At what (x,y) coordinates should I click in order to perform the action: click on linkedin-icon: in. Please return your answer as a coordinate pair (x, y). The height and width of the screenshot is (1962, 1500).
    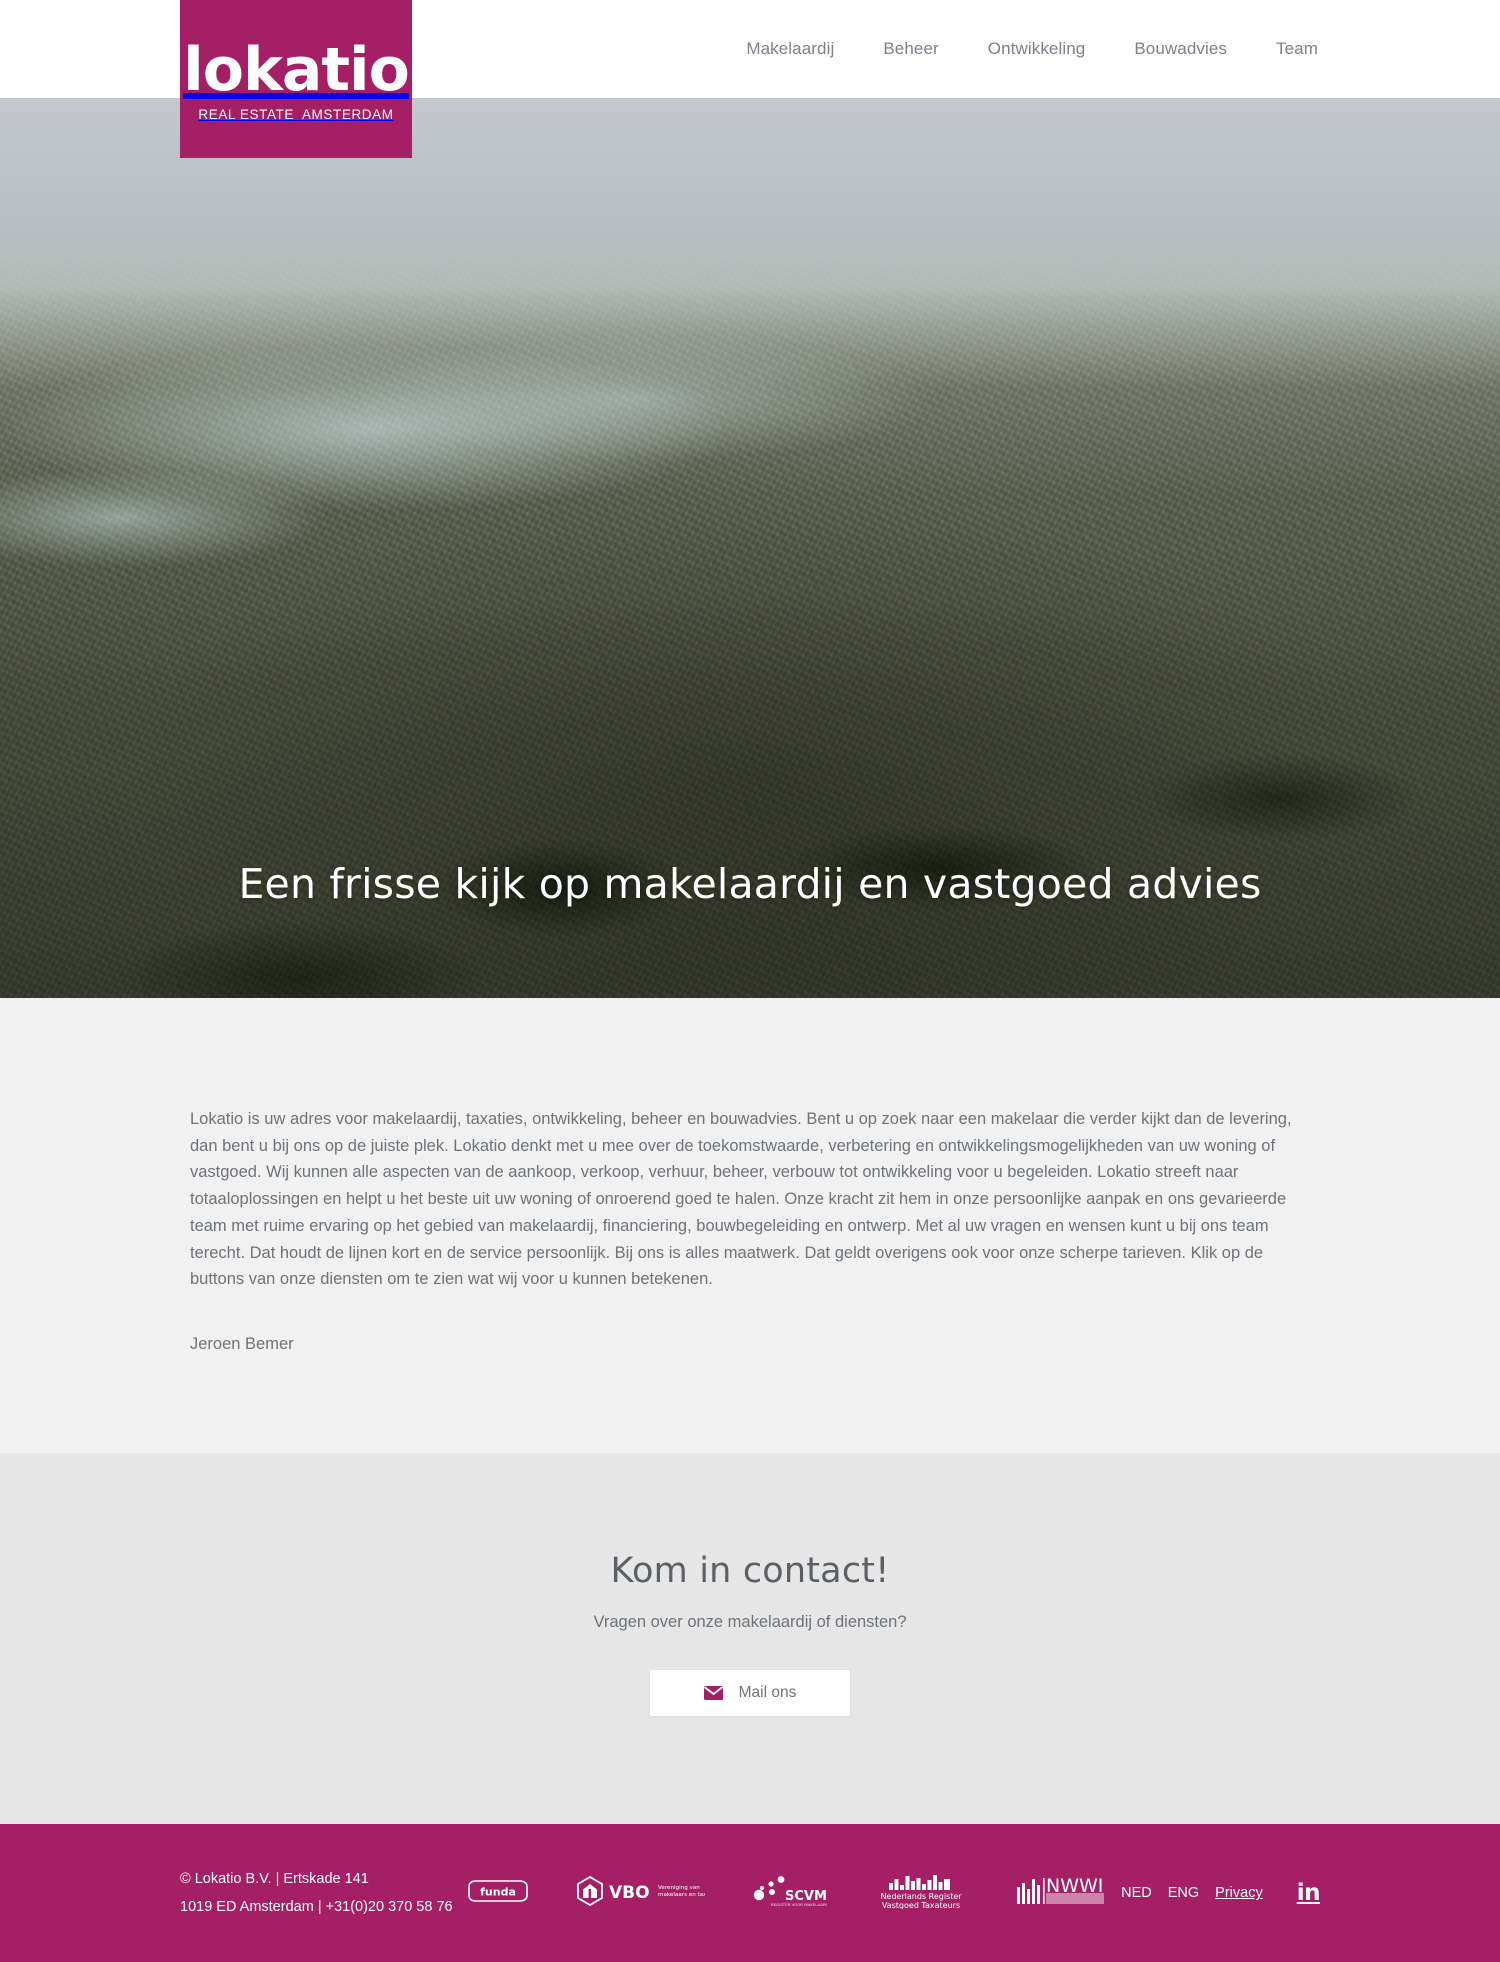
    Looking at the image, I should click on (1309, 1893).